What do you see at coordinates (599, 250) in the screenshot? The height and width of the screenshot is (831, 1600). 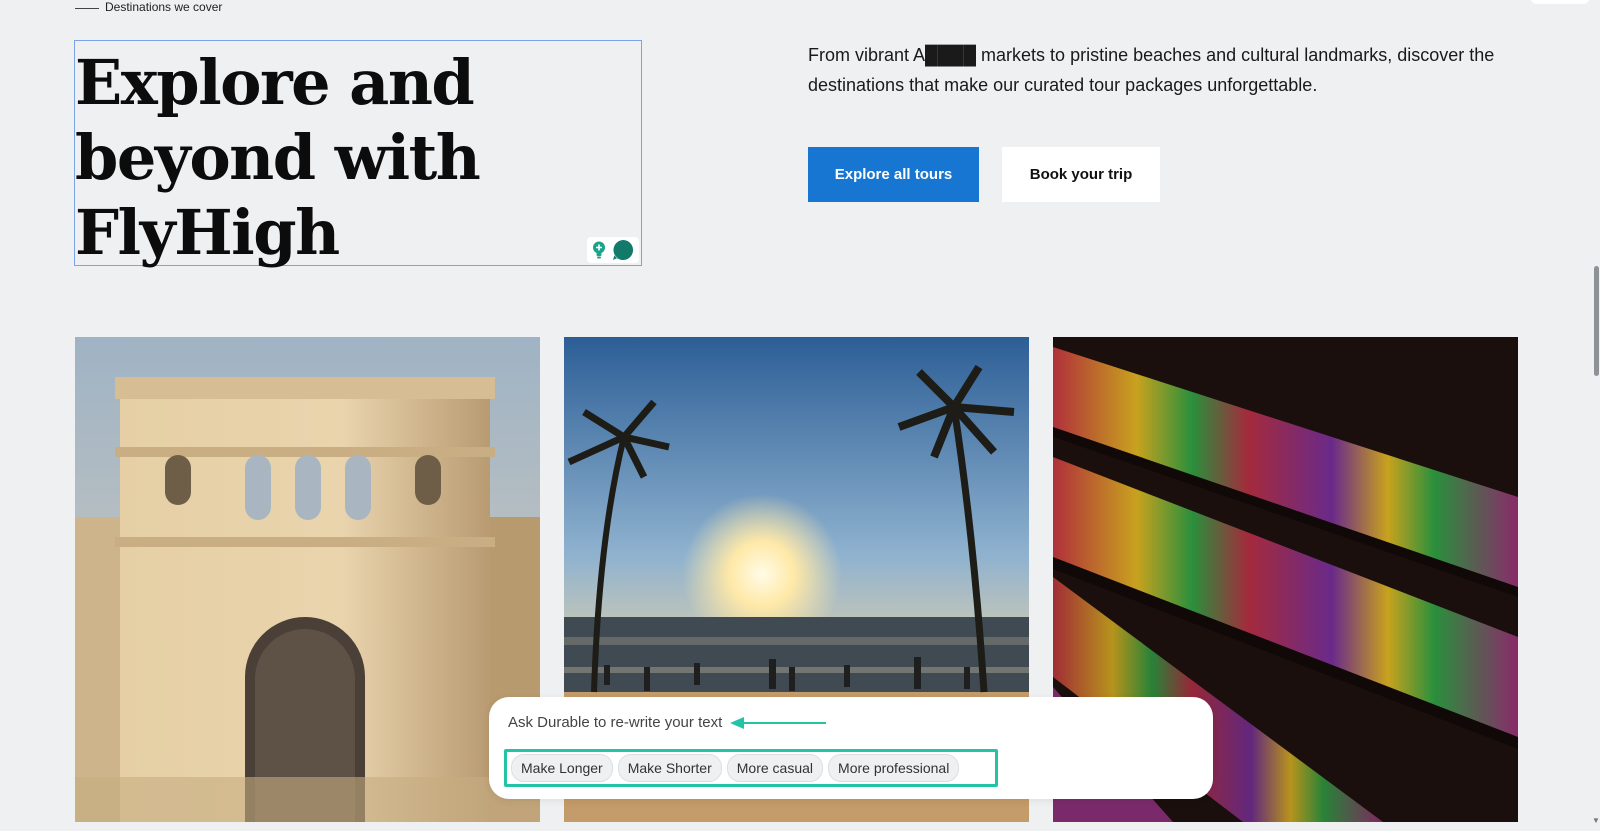 I see `ai-lightbulb-icon` at bounding box center [599, 250].